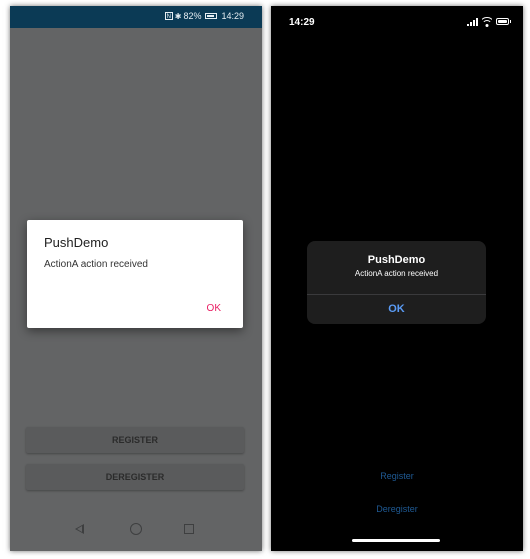 This screenshot has width=530, height=559. I want to click on deregister-button: DEREGISTER, so click(135, 477).